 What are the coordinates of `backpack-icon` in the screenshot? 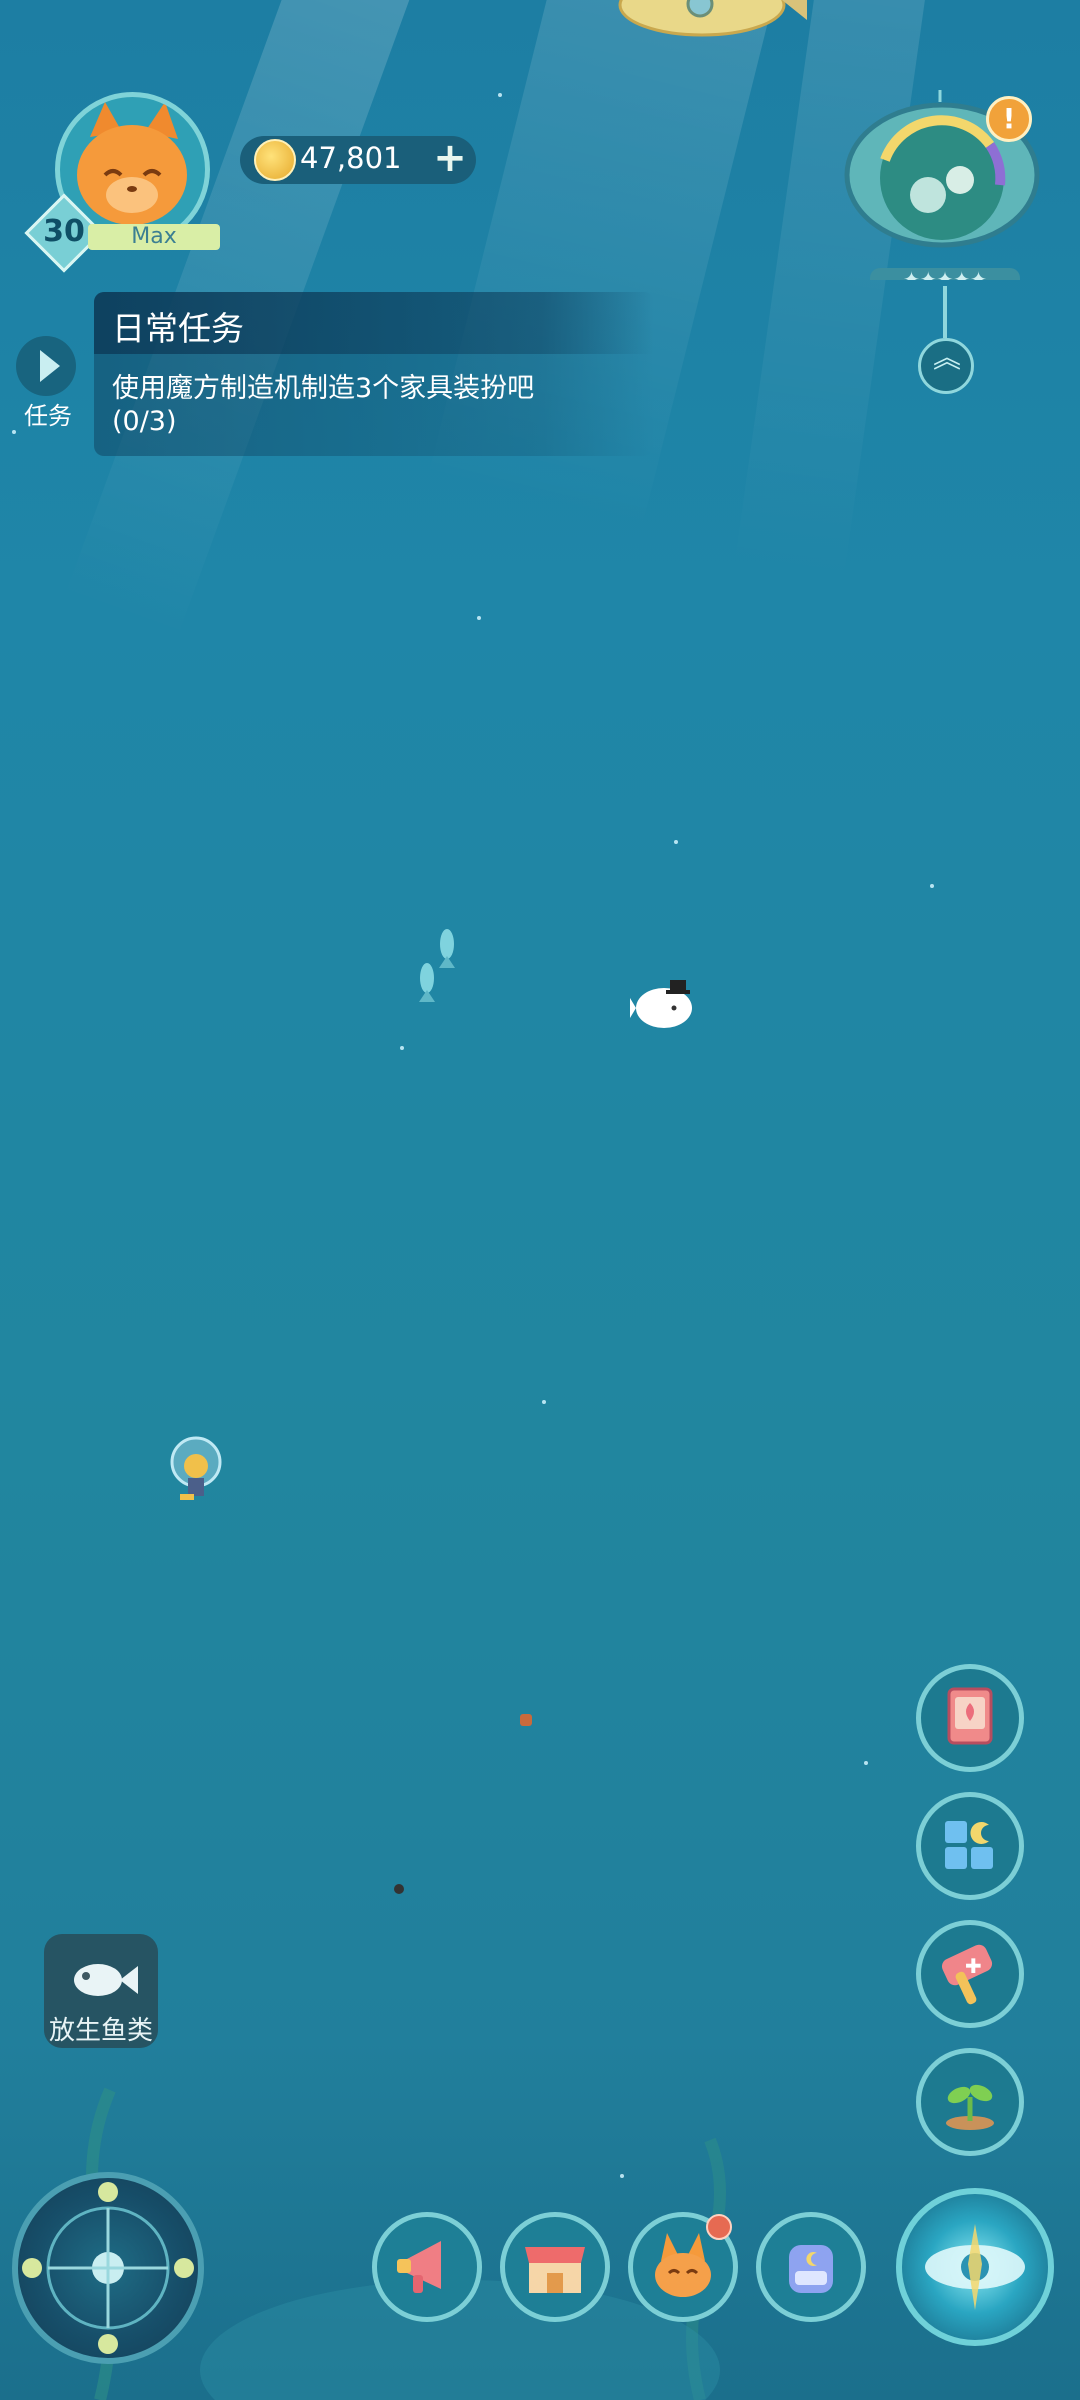 It's located at (811, 2269).